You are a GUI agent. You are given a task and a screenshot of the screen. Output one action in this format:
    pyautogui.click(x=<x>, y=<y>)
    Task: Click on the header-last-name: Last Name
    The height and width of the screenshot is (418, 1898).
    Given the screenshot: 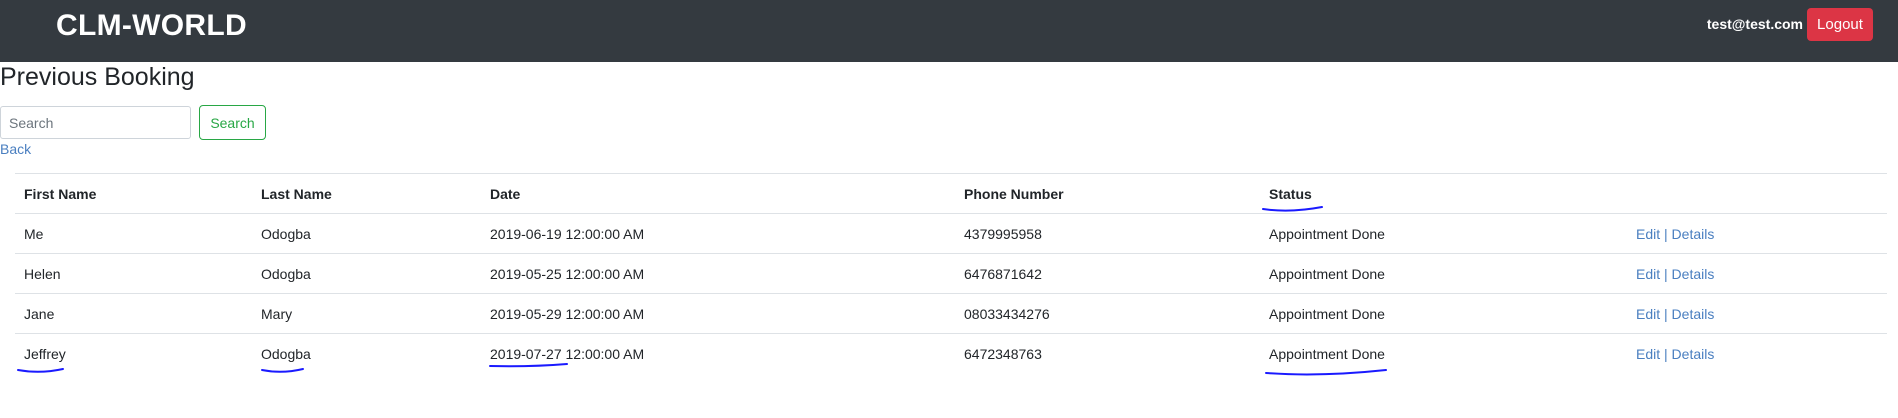 What is the action you would take?
    pyautogui.click(x=366, y=193)
    